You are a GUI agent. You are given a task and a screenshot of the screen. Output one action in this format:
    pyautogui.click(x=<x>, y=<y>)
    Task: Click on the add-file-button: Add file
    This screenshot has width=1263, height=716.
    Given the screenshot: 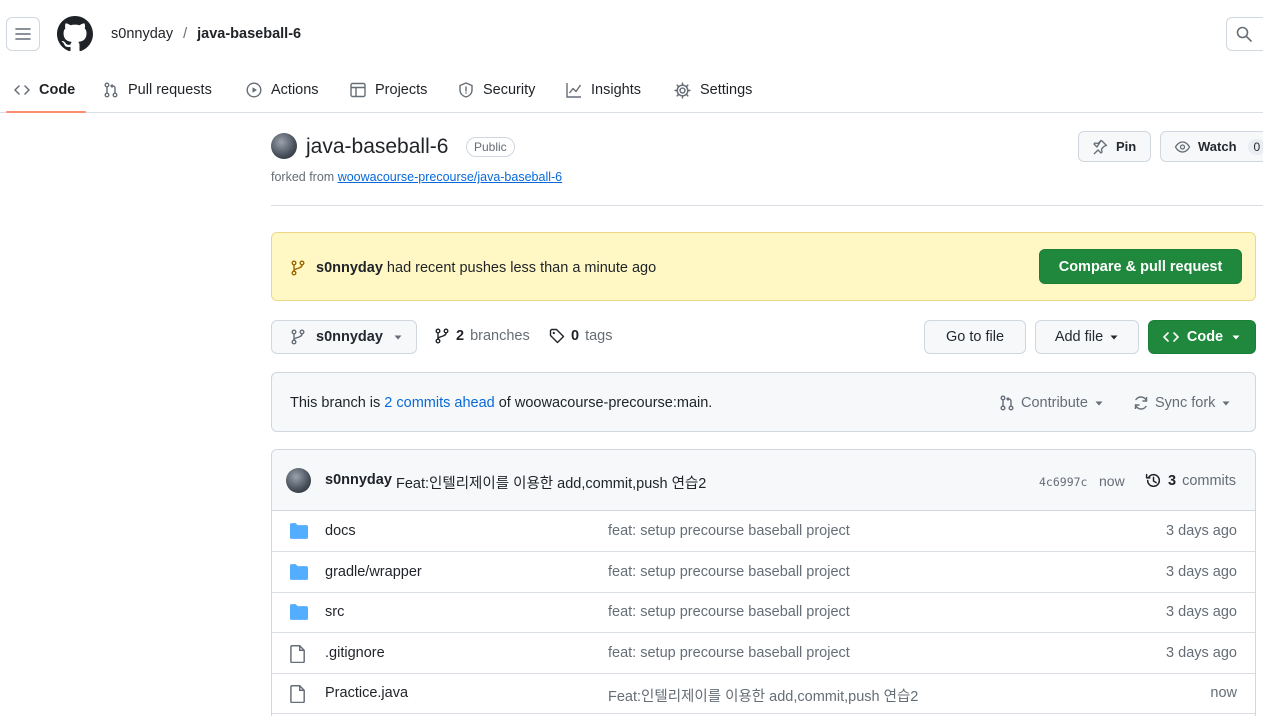 What is the action you would take?
    pyautogui.click(x=1087, y=337)
    